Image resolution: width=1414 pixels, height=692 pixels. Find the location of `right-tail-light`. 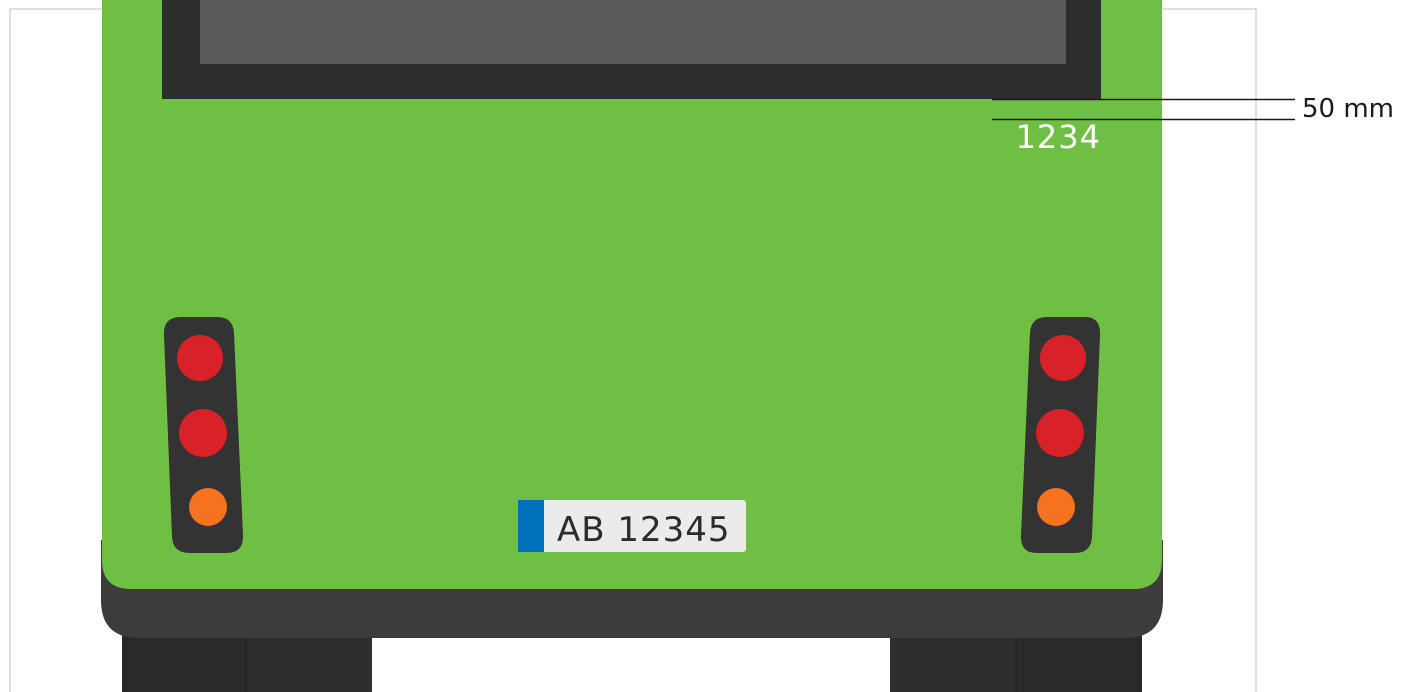

right-tail-light is located at coordinates (1060, 435).